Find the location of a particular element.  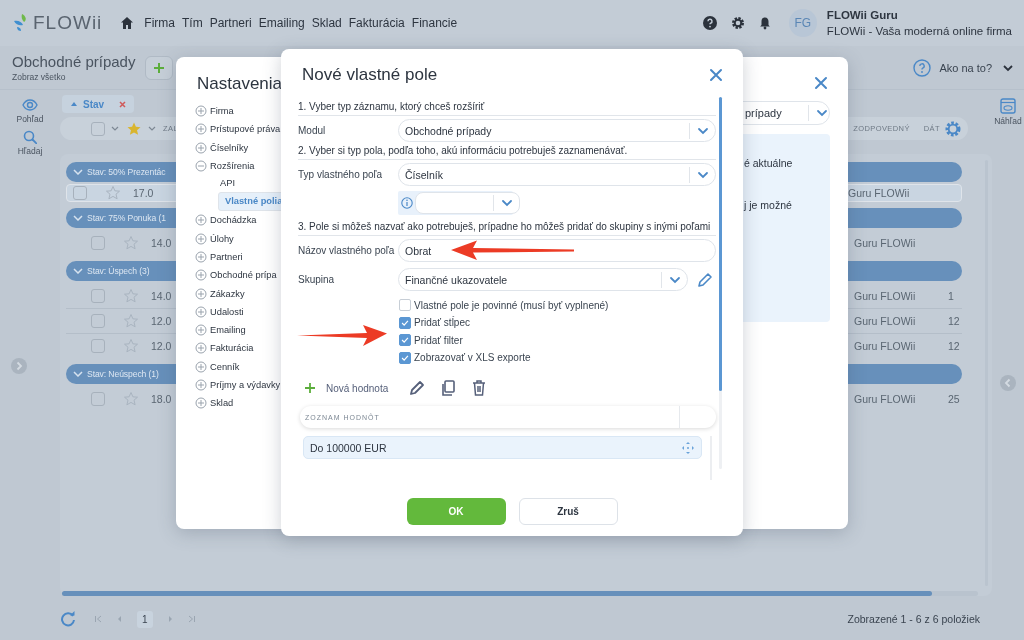

page-title: Obchodné prípady is located at coordinates (74, 61).